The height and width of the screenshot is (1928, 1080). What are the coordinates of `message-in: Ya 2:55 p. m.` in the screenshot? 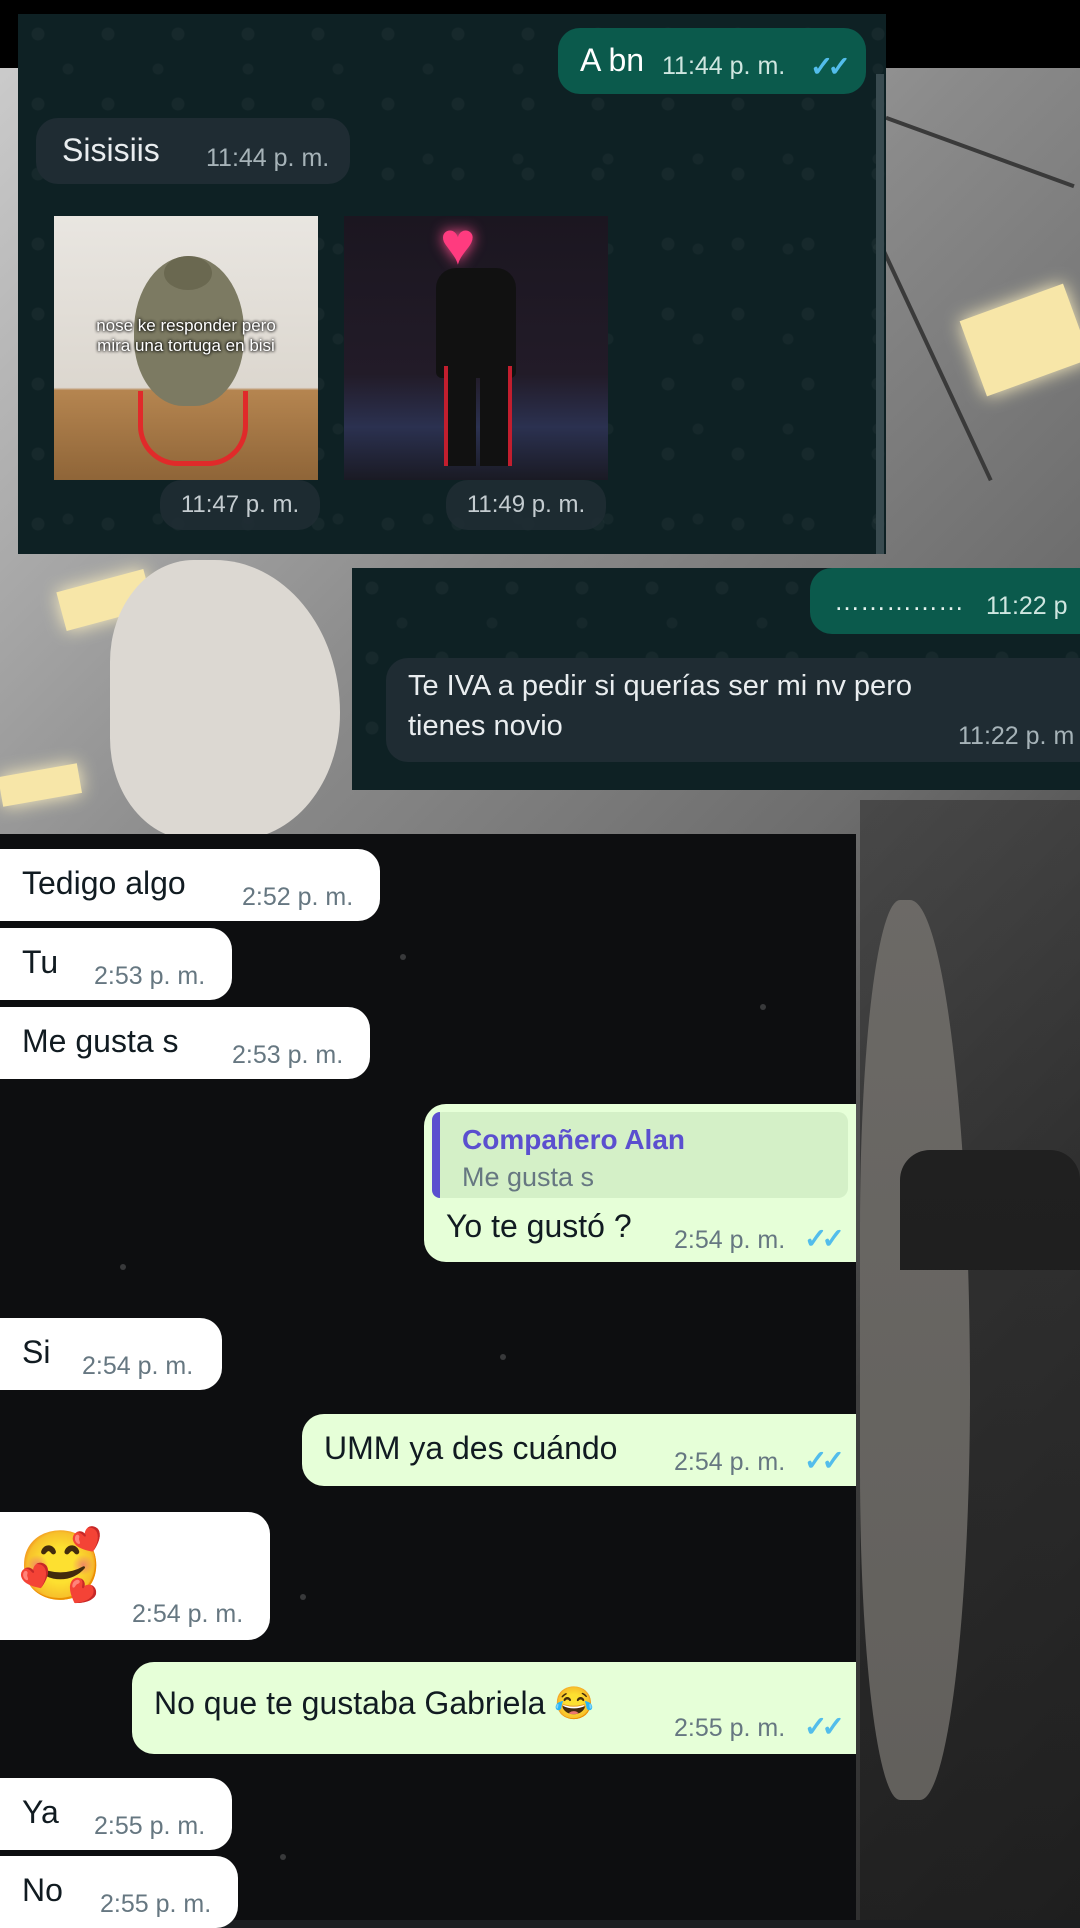 It's located at (116, 1814).